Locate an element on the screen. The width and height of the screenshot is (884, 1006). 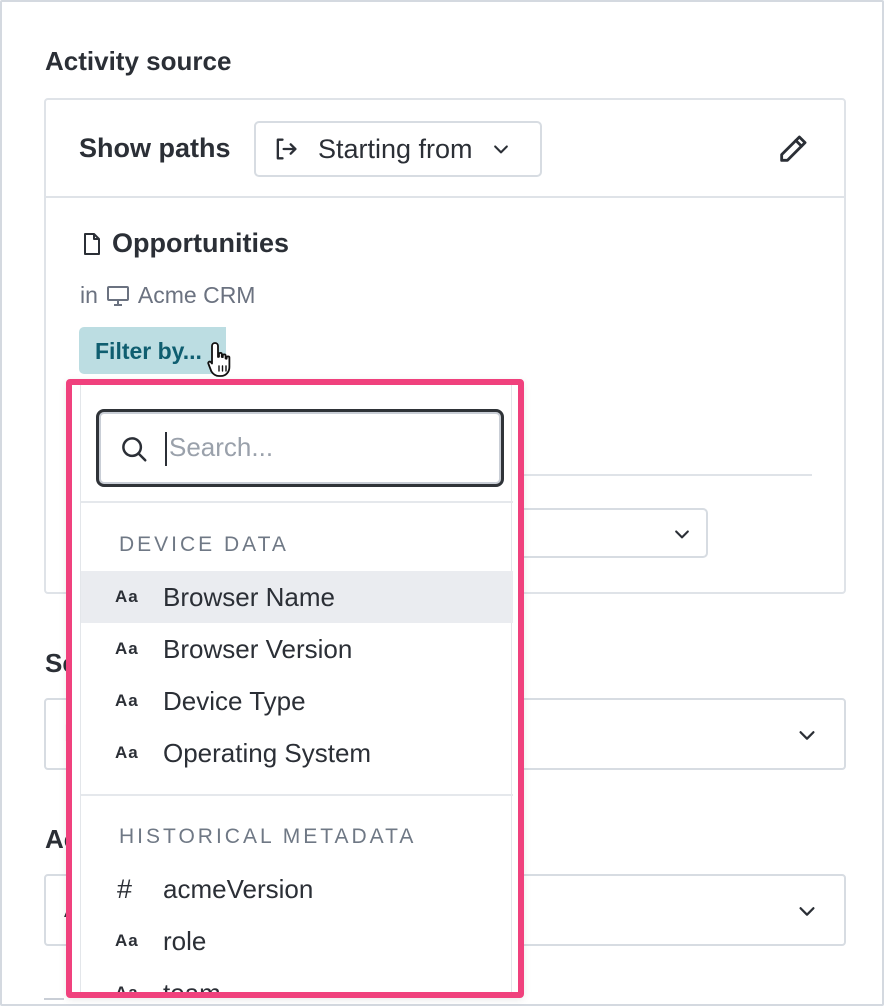
list-item-label: Browser Name is located at coordinates (249, 596).